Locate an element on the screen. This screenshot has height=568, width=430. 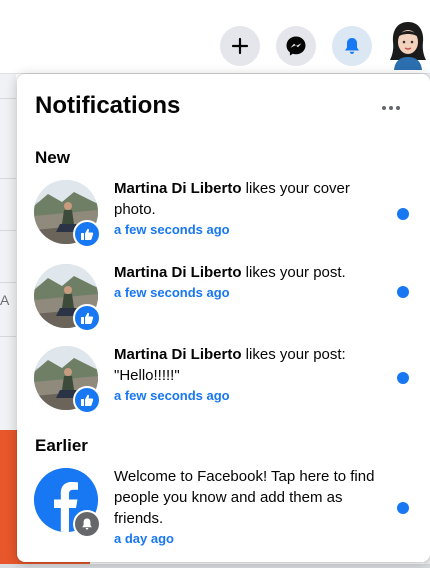
avatar is located at coordinates (408, 46).